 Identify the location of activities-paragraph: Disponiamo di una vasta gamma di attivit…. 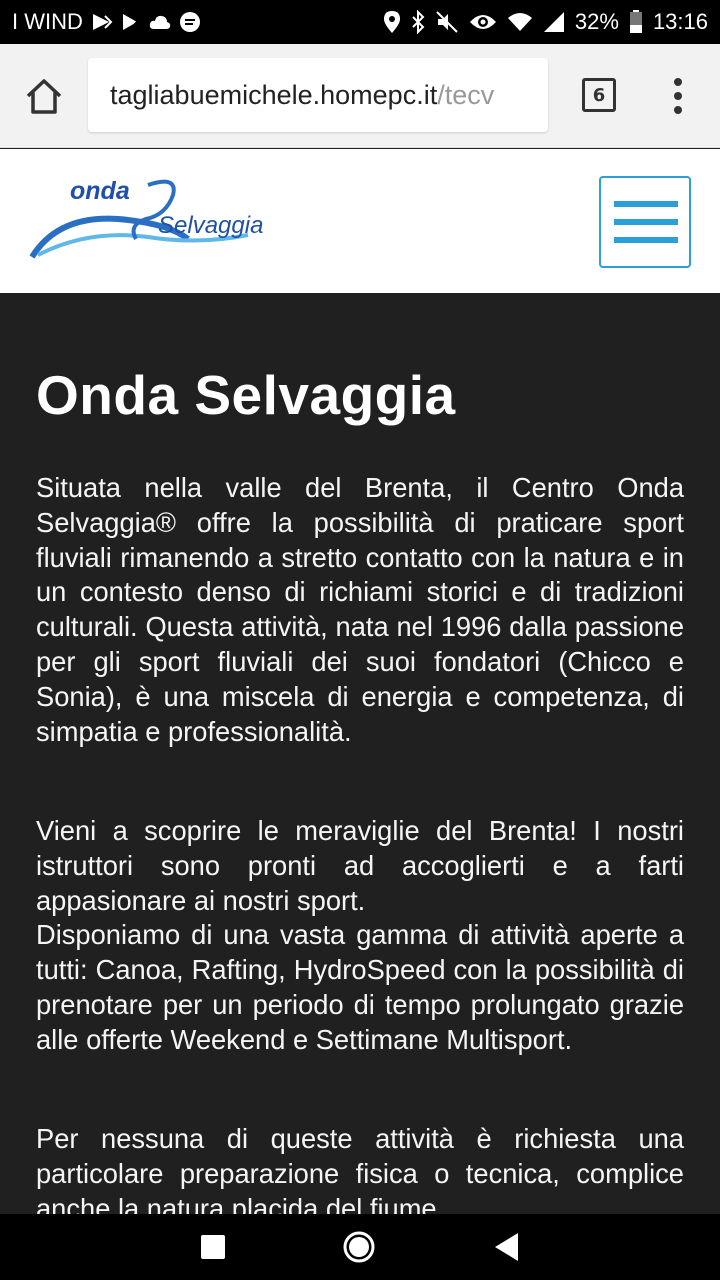
(360, 987).